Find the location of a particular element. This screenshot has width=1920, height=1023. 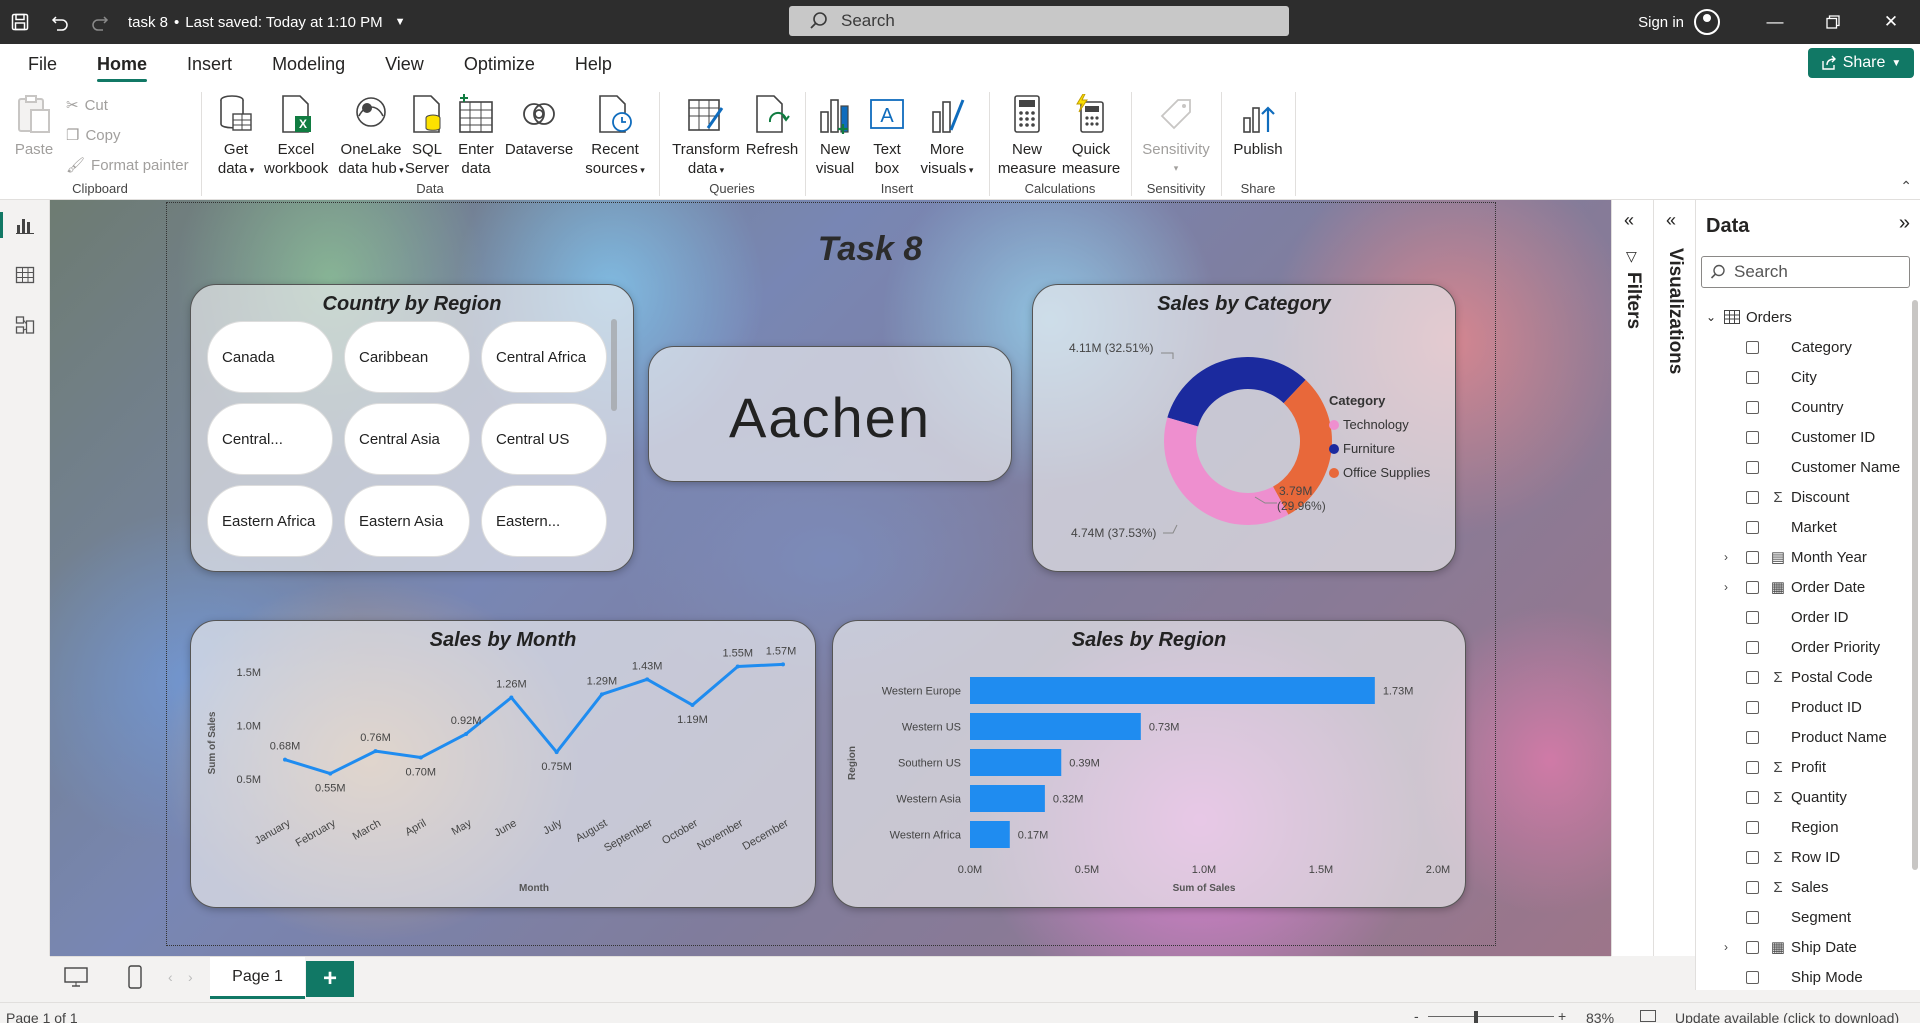

copy-button: ❐ Copy is located at coordinates (93, 135).